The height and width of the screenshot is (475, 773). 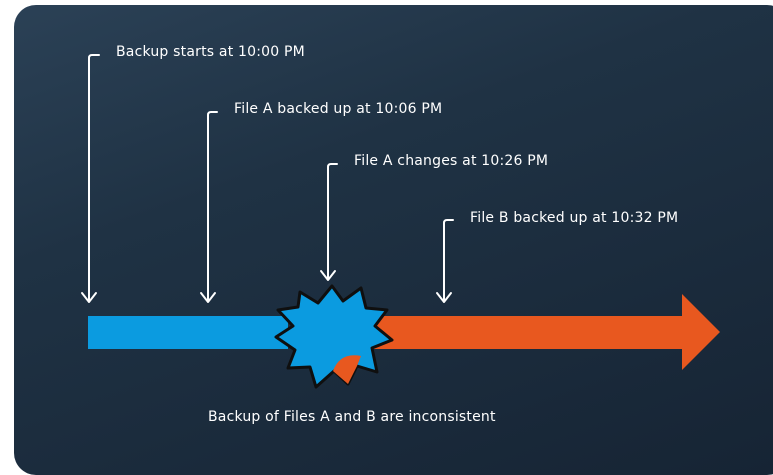 What do you see at coordinates (445, 261) in the screenshot?
I see `arrow-file-b-backed` at bounding box center [445, 261].